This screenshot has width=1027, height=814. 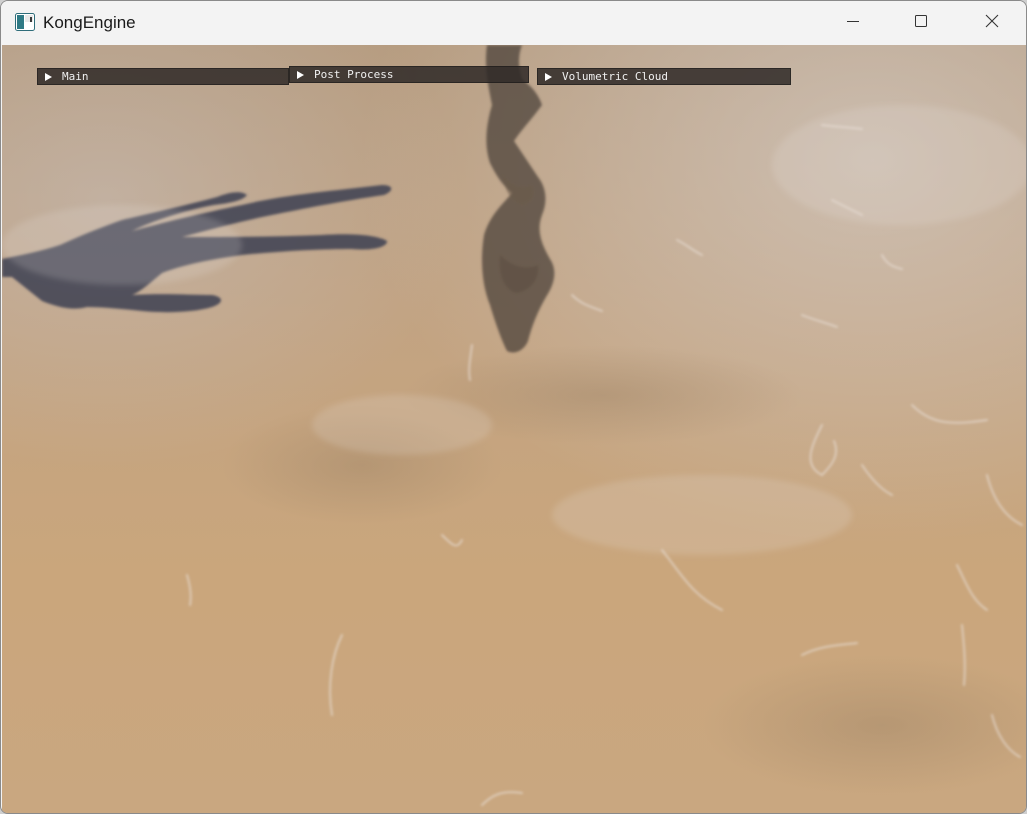 What do you see at coordinates (75, 76) in the screenshot?
I see `panel-header-label: Main` at bounding box center [75, 76].